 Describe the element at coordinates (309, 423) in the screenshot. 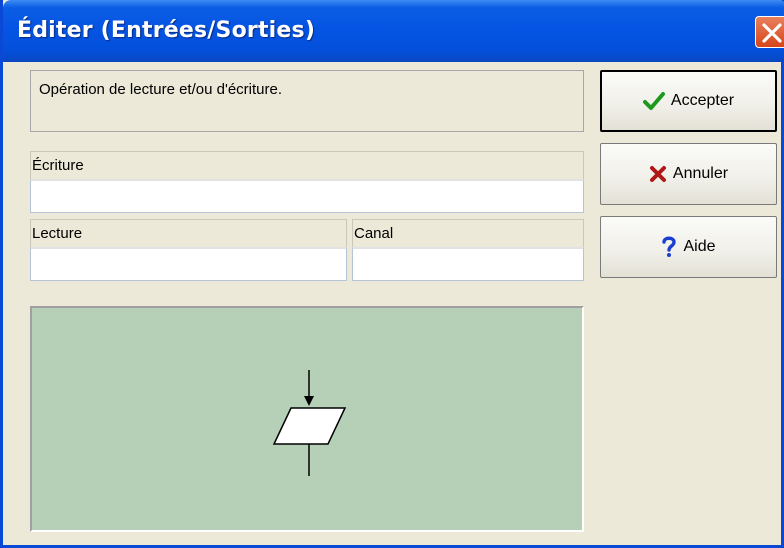

I see `io-parallelogram-symbol` at that location.